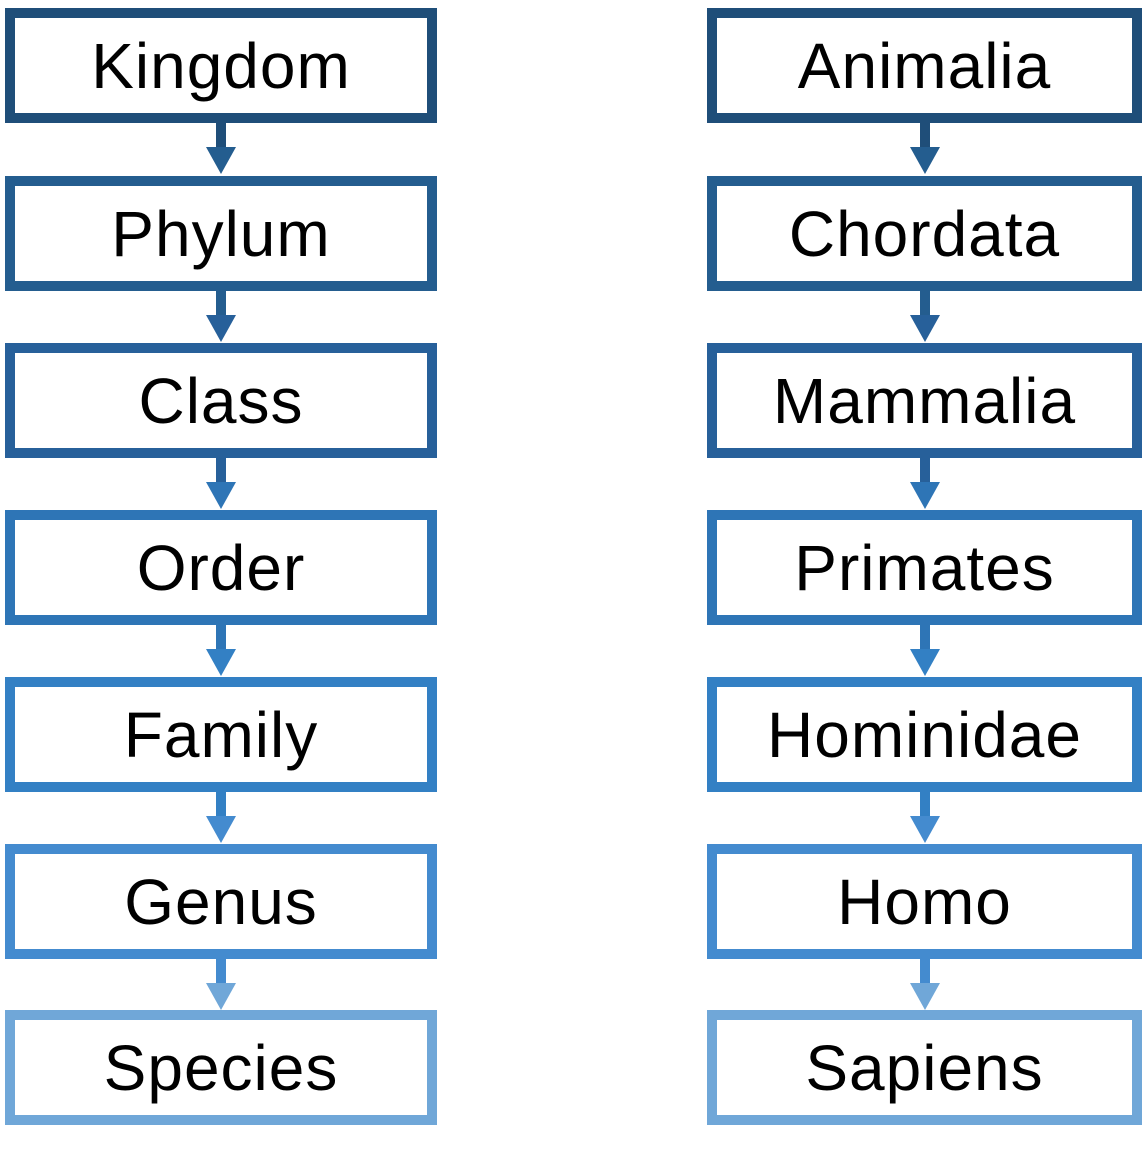 The width and height of the screenshot is (1145, 1157). I want to click on rank-box: Kingdom, so click(221, 65).